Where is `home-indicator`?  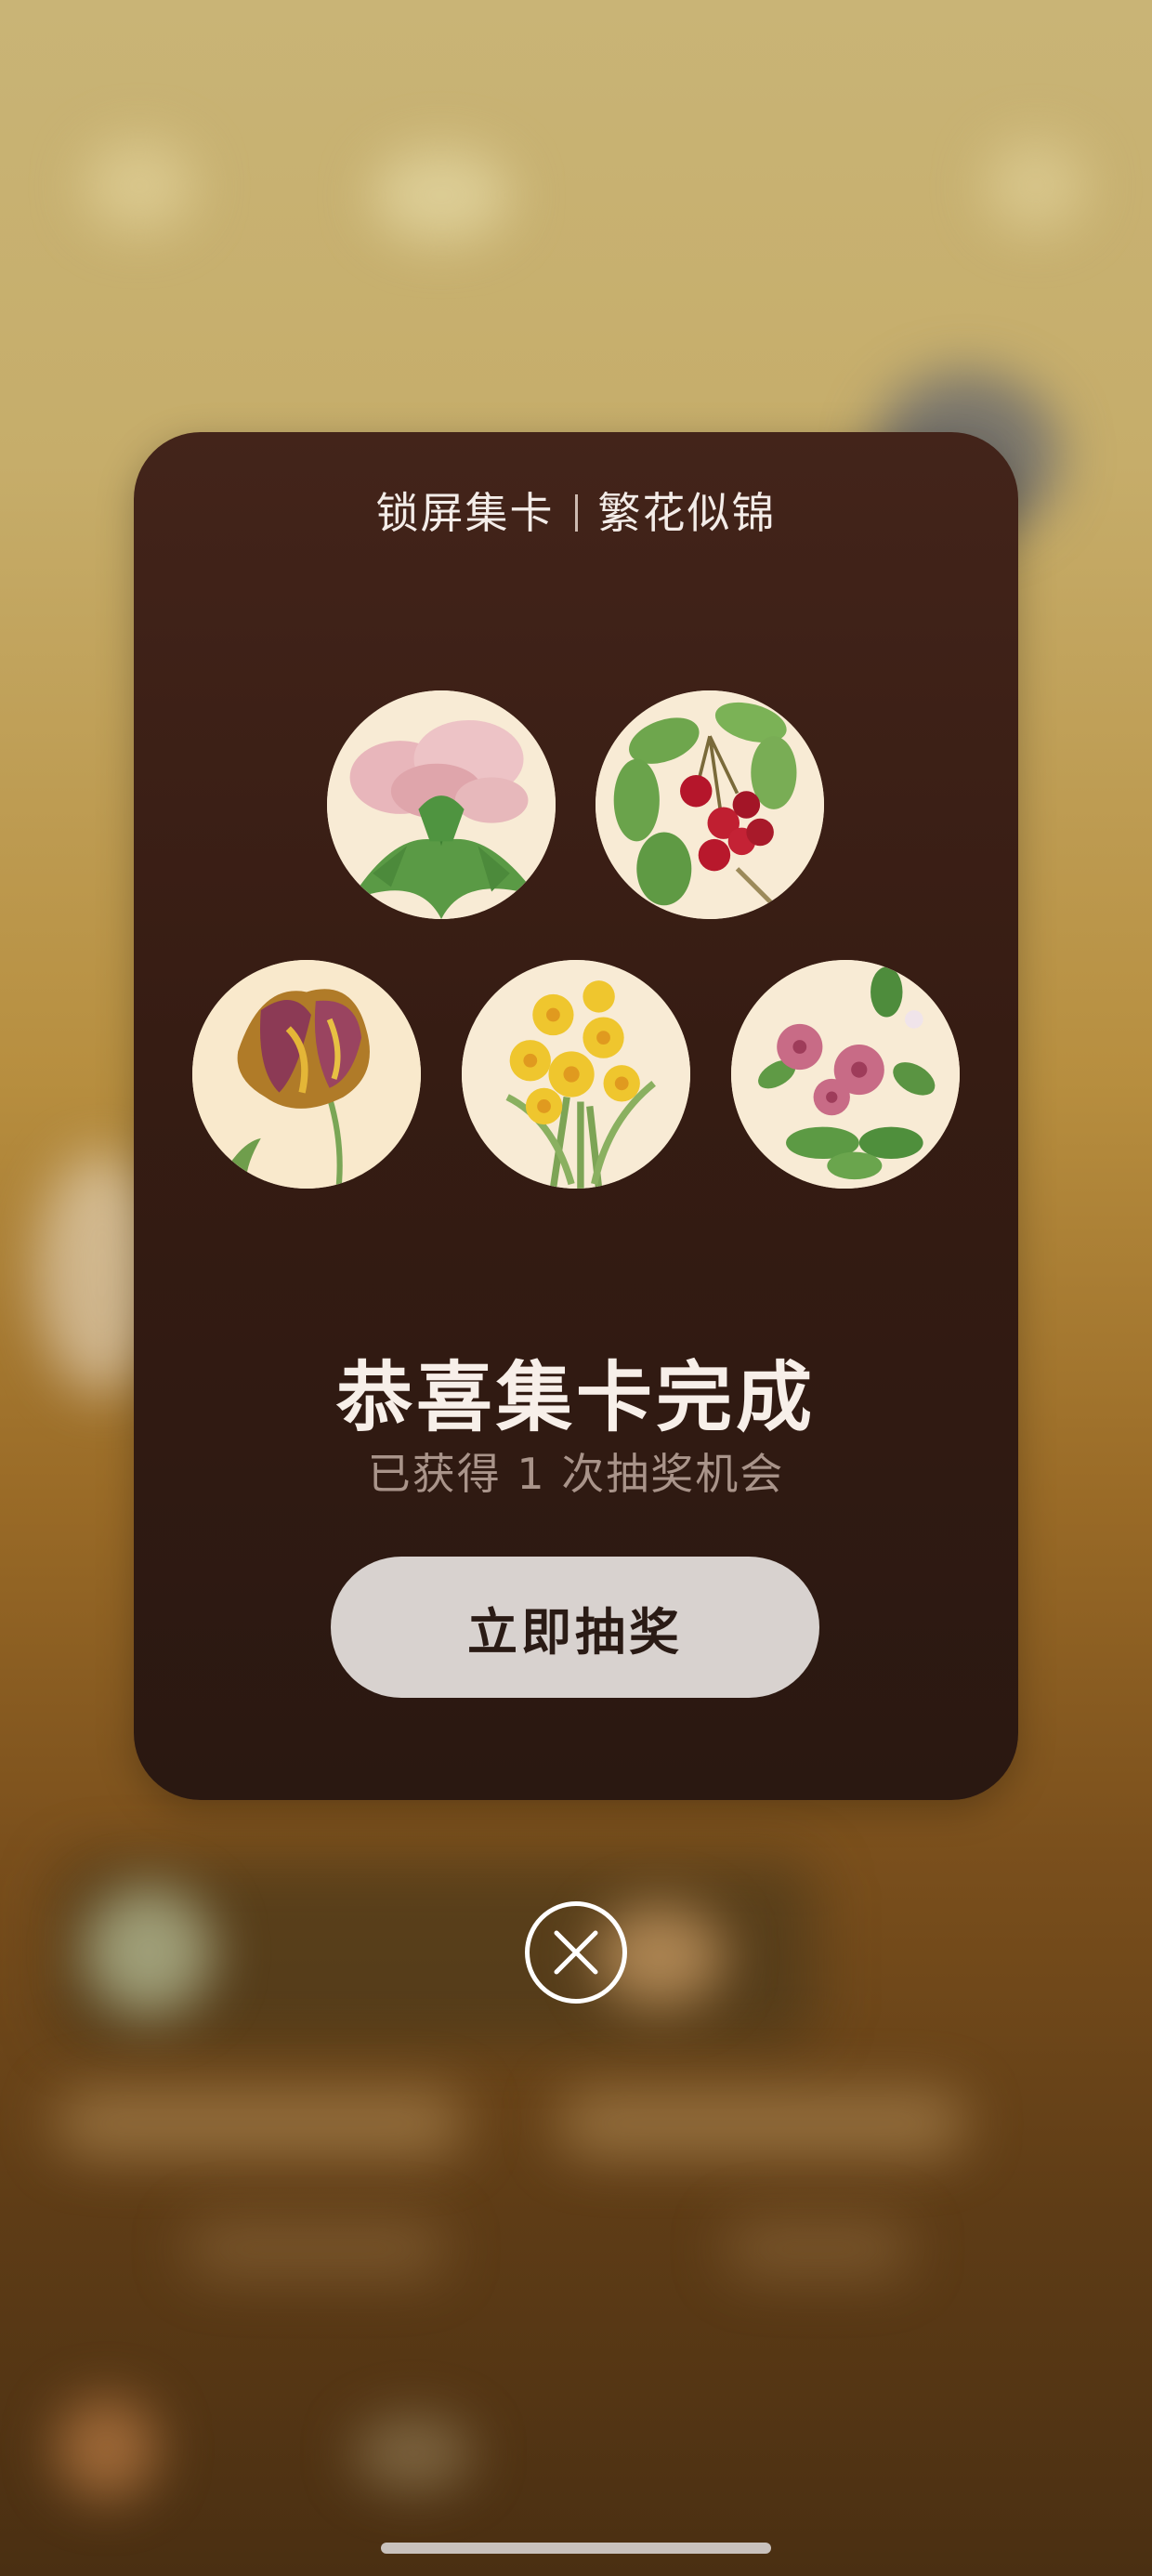 home-indicator is located at coordinates (576, 2548).